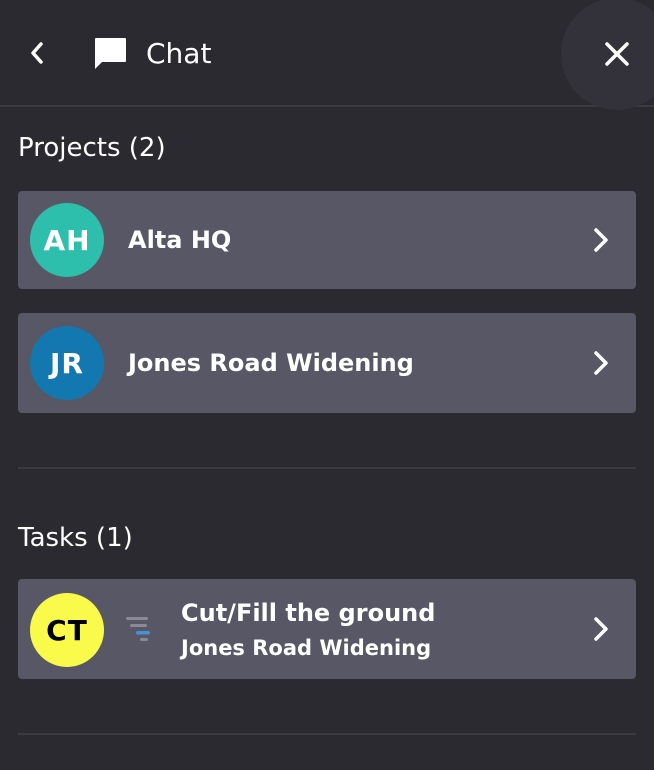 The height and width of the screenshot is (770, 654). What do you see at coordinates (180, 240) in the screenshot?
I see `project-name: Alta HQ` at bounding box center [180, 240].